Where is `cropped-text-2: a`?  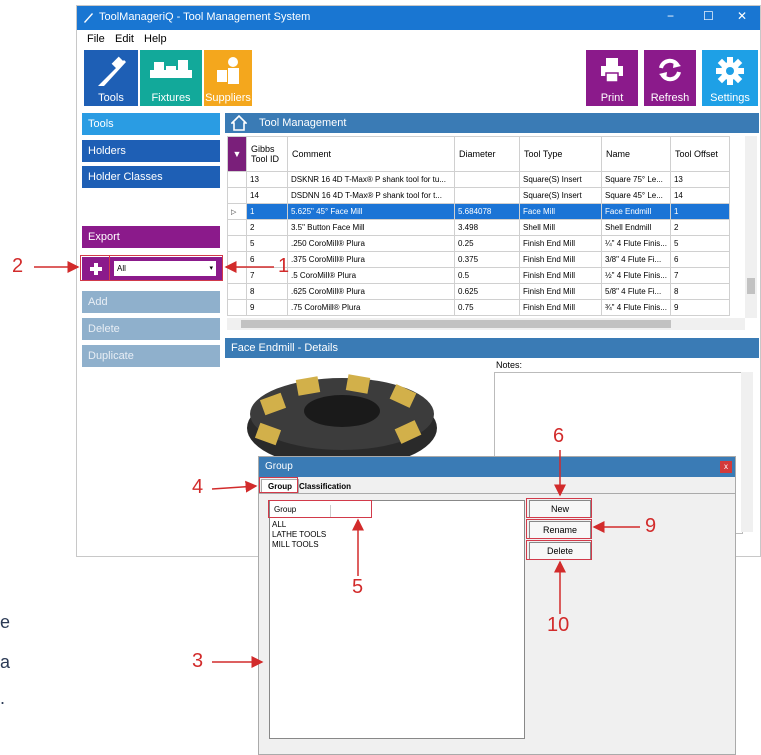 cropped-text-2: a is located at coordinates (5, 662).